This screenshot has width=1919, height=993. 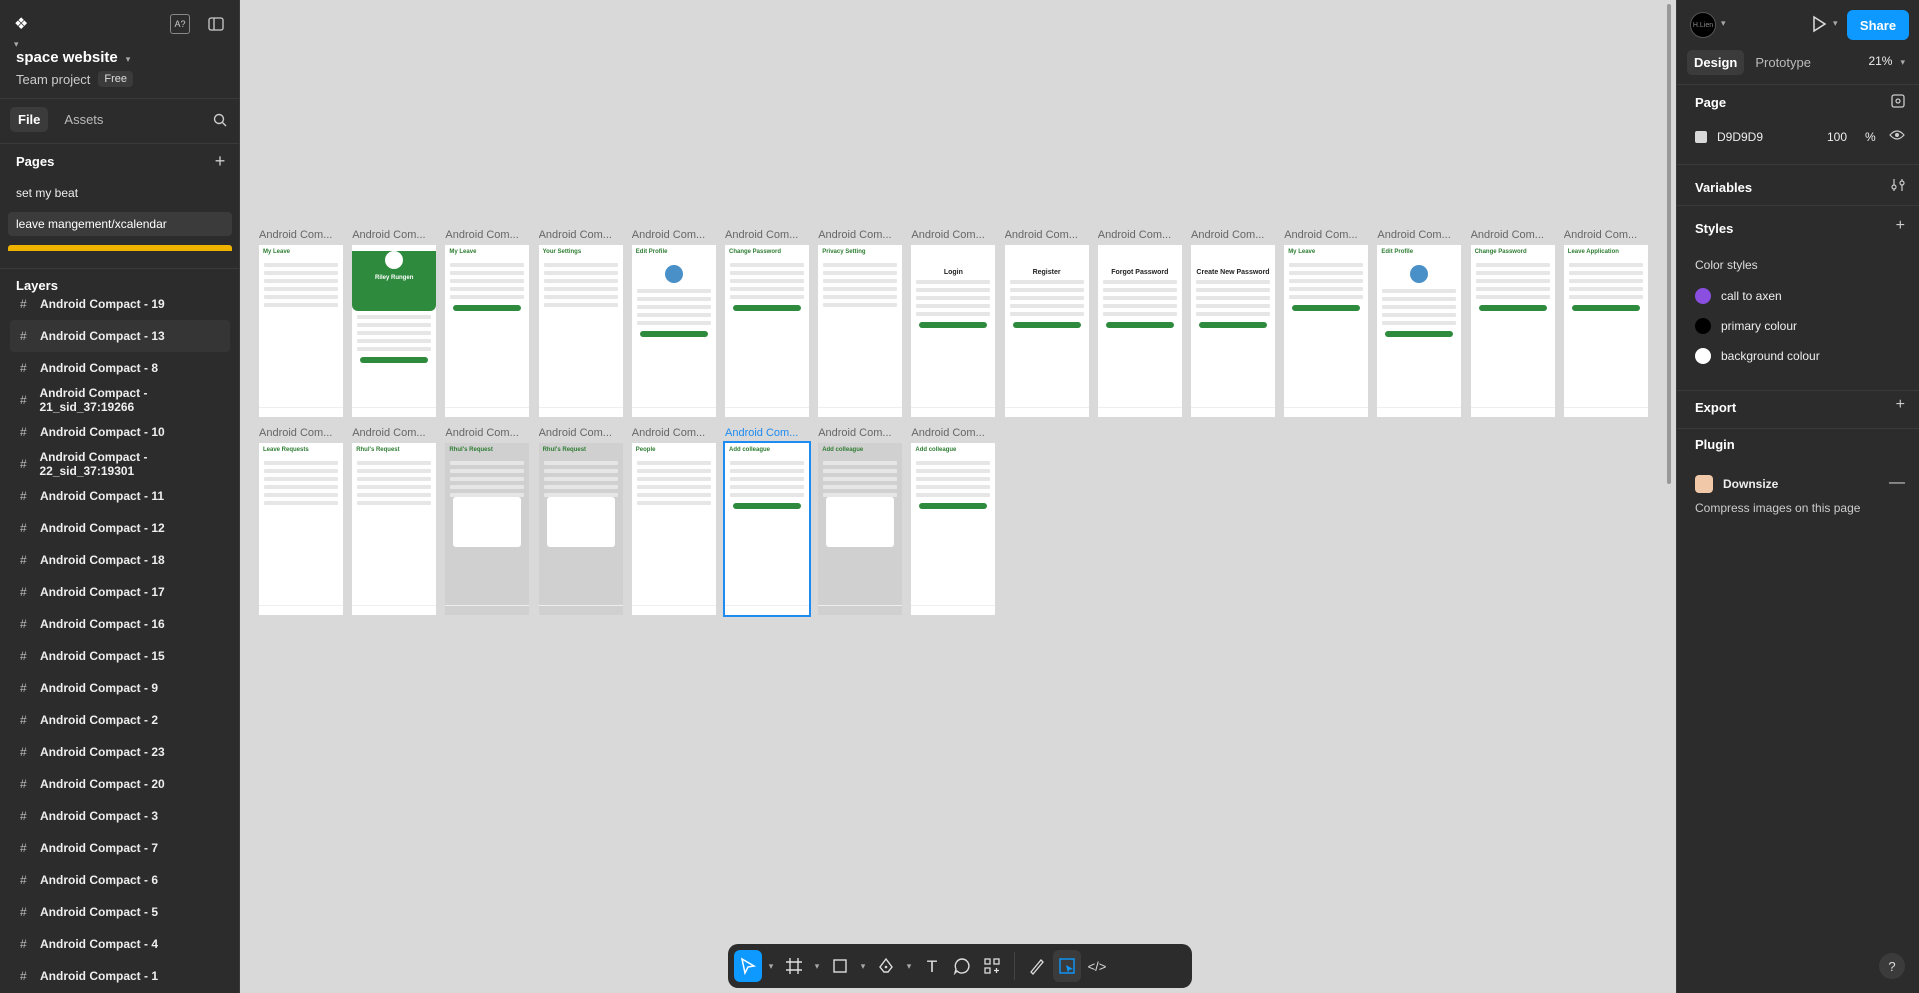 What do you see at coordinates (1046, 331) in the screenshot?
I see `android-frame: Register` at bounding box center [1046, 331].